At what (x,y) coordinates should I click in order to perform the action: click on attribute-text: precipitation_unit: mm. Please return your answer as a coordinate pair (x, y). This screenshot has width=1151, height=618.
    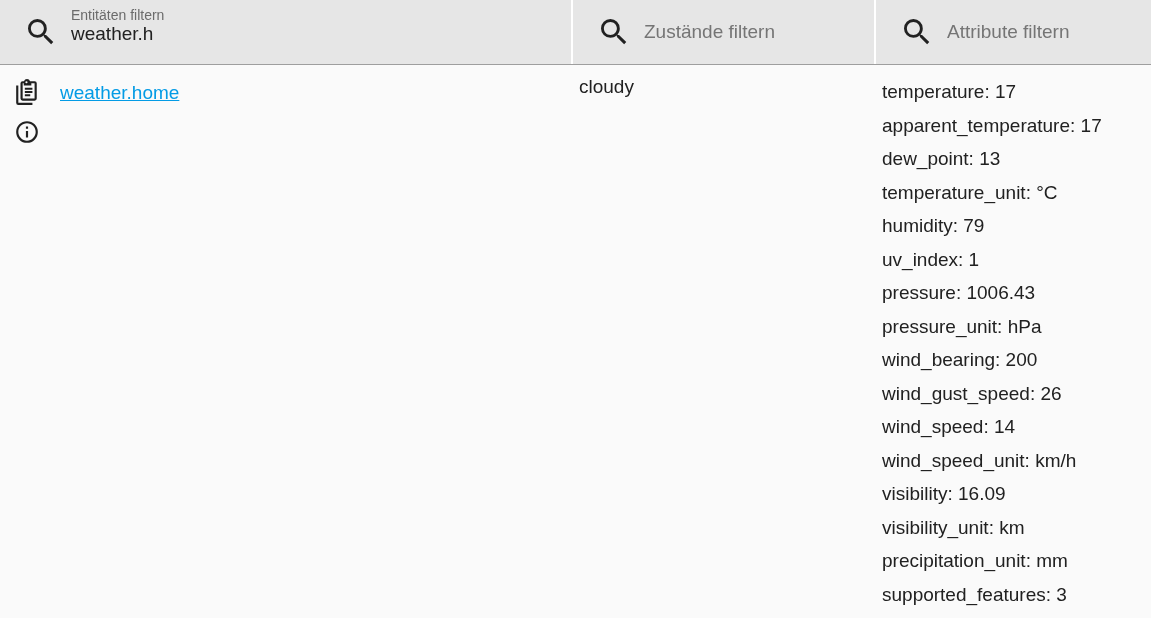
    Looking at the image, I should click on (975, 561).